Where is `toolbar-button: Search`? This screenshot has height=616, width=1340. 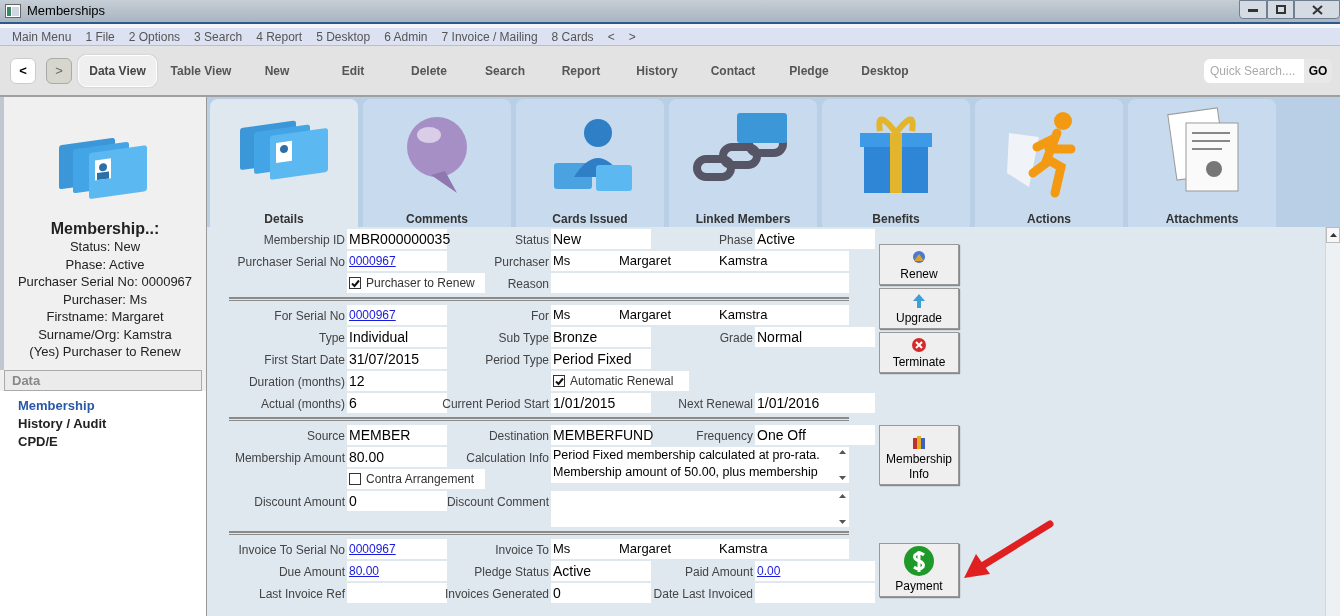 toolbar-button: Search is located at coordinates (505, 70).